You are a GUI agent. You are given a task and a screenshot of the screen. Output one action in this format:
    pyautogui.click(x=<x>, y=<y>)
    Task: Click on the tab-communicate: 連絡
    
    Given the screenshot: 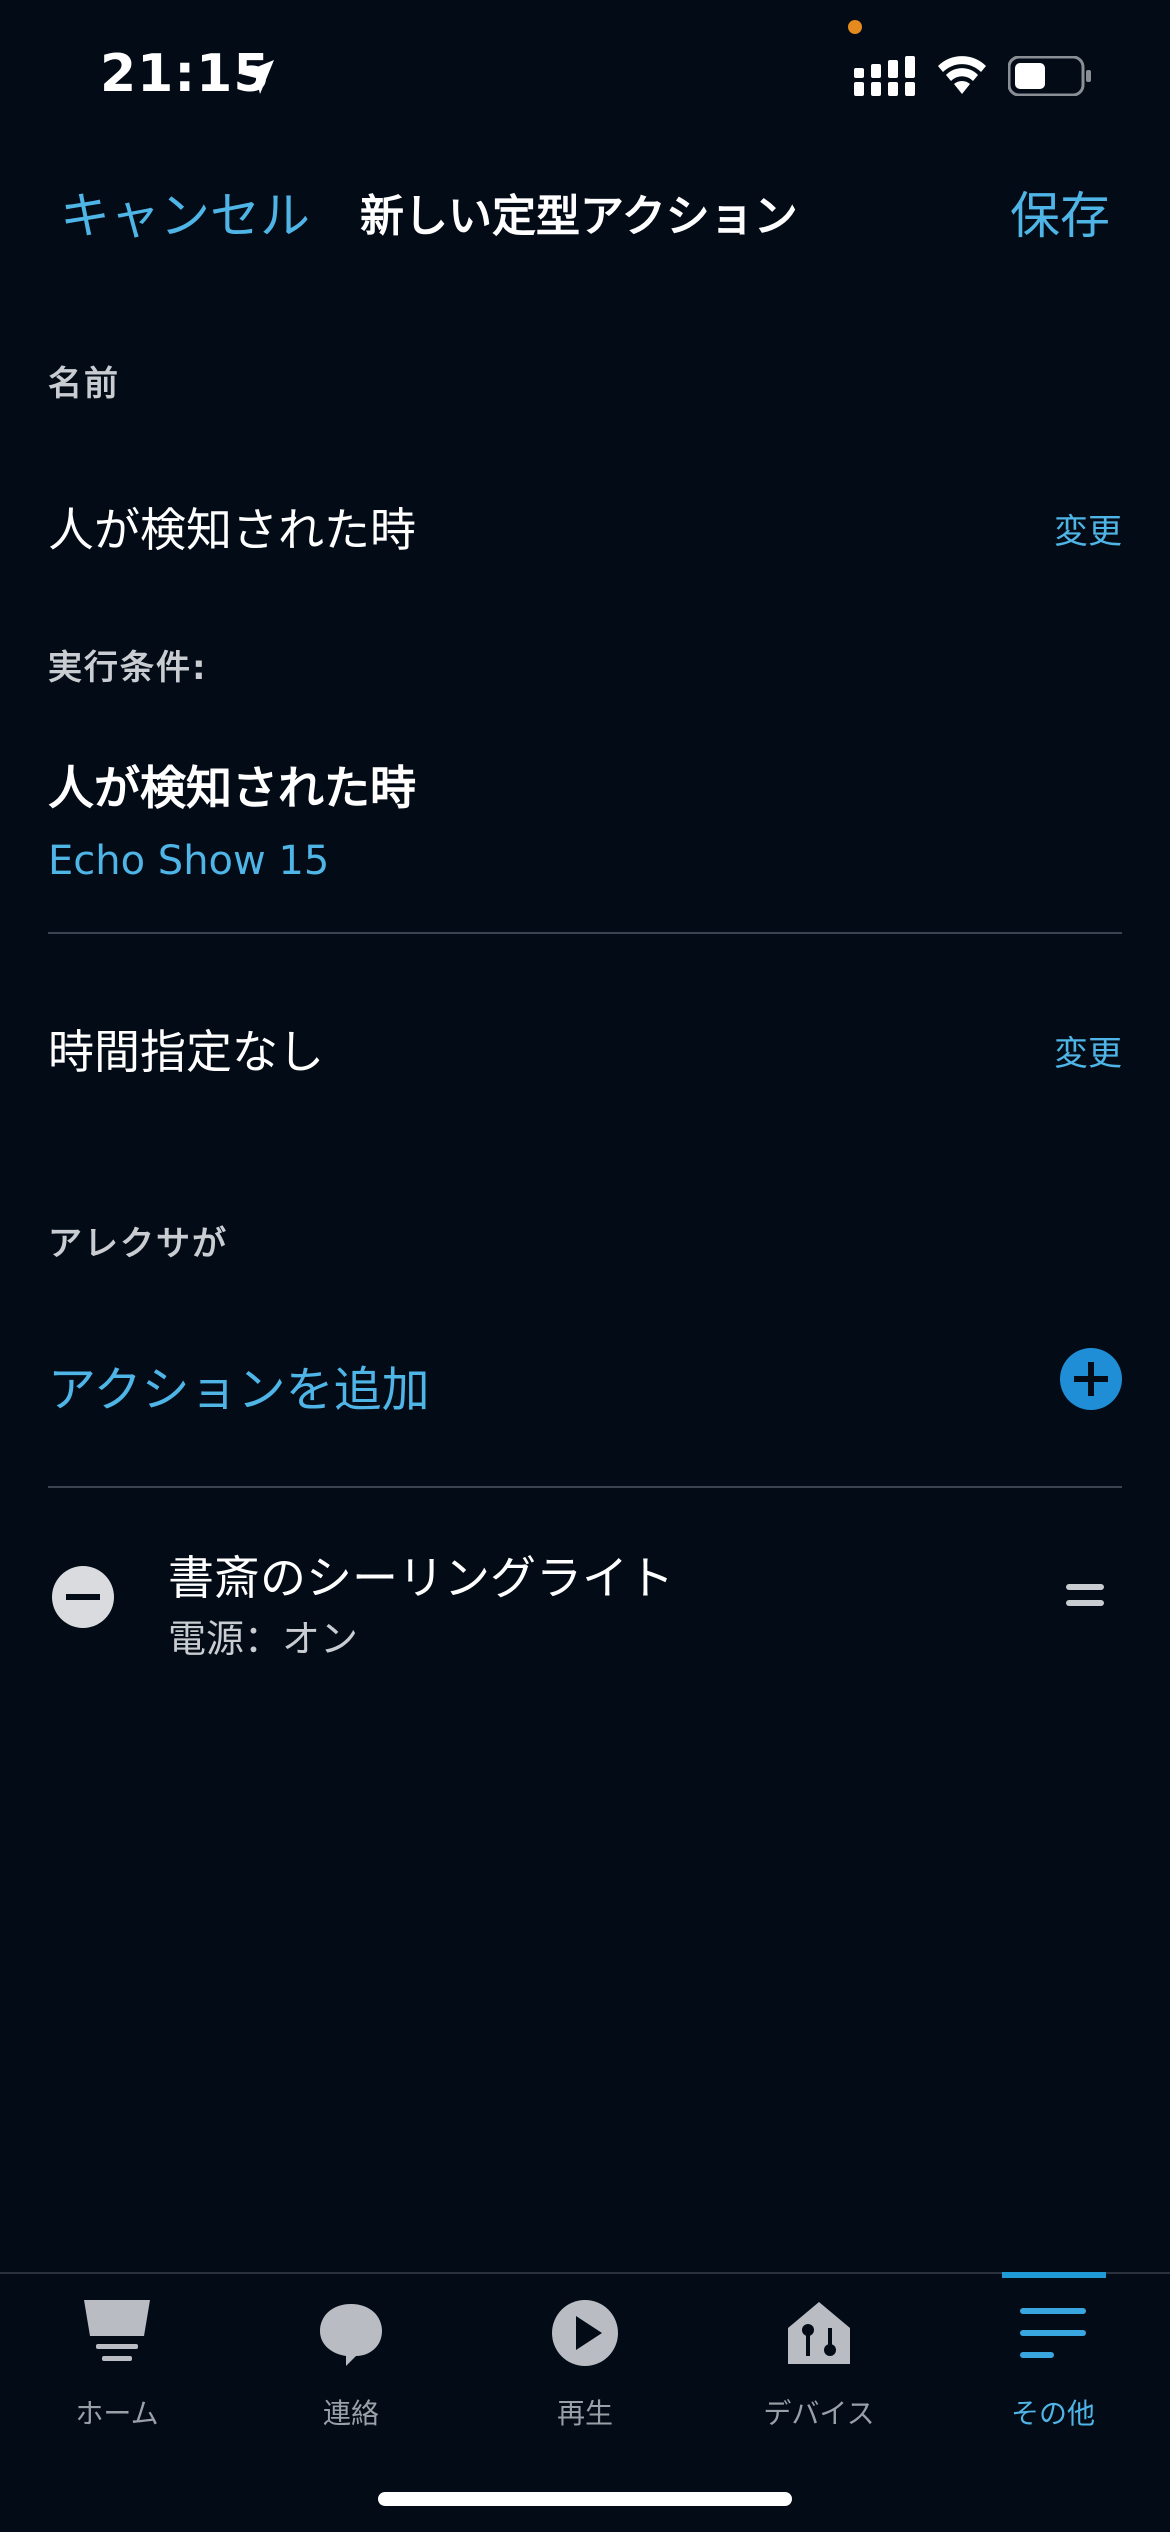 What is the action you would take?
    pyautogui.click(x=351, y=2374)
    